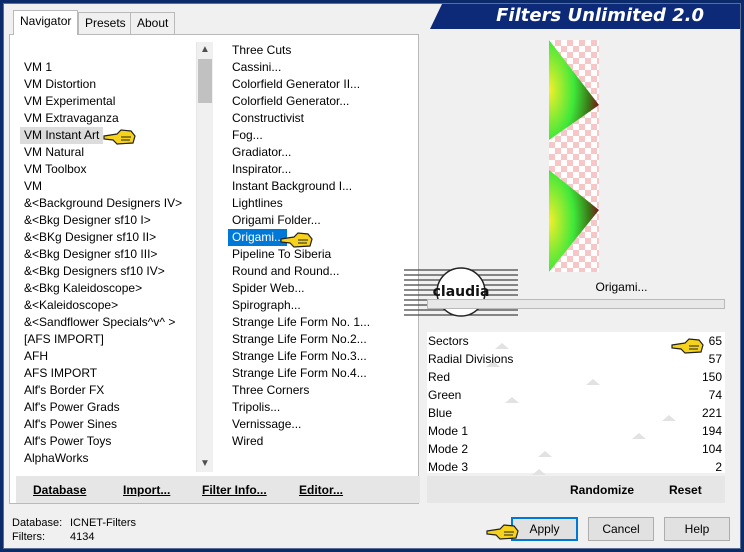 The image size is (744, 552). Describe the element at coordinates (107, 305) in the screenshot. I see `category-item: &<Kaleidoscope>` at that location.